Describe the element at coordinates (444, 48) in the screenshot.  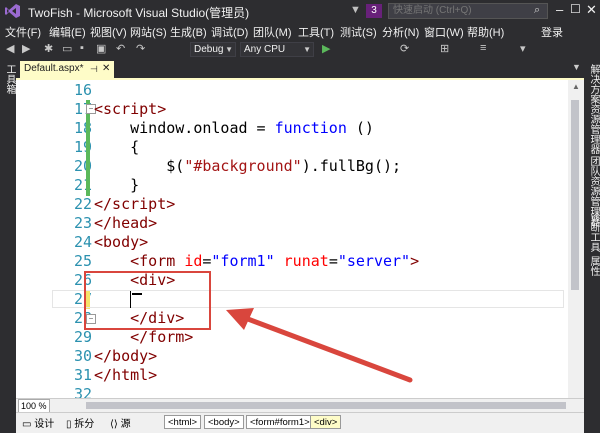
I see `solution-explorer-icon: ⊞` at that location.